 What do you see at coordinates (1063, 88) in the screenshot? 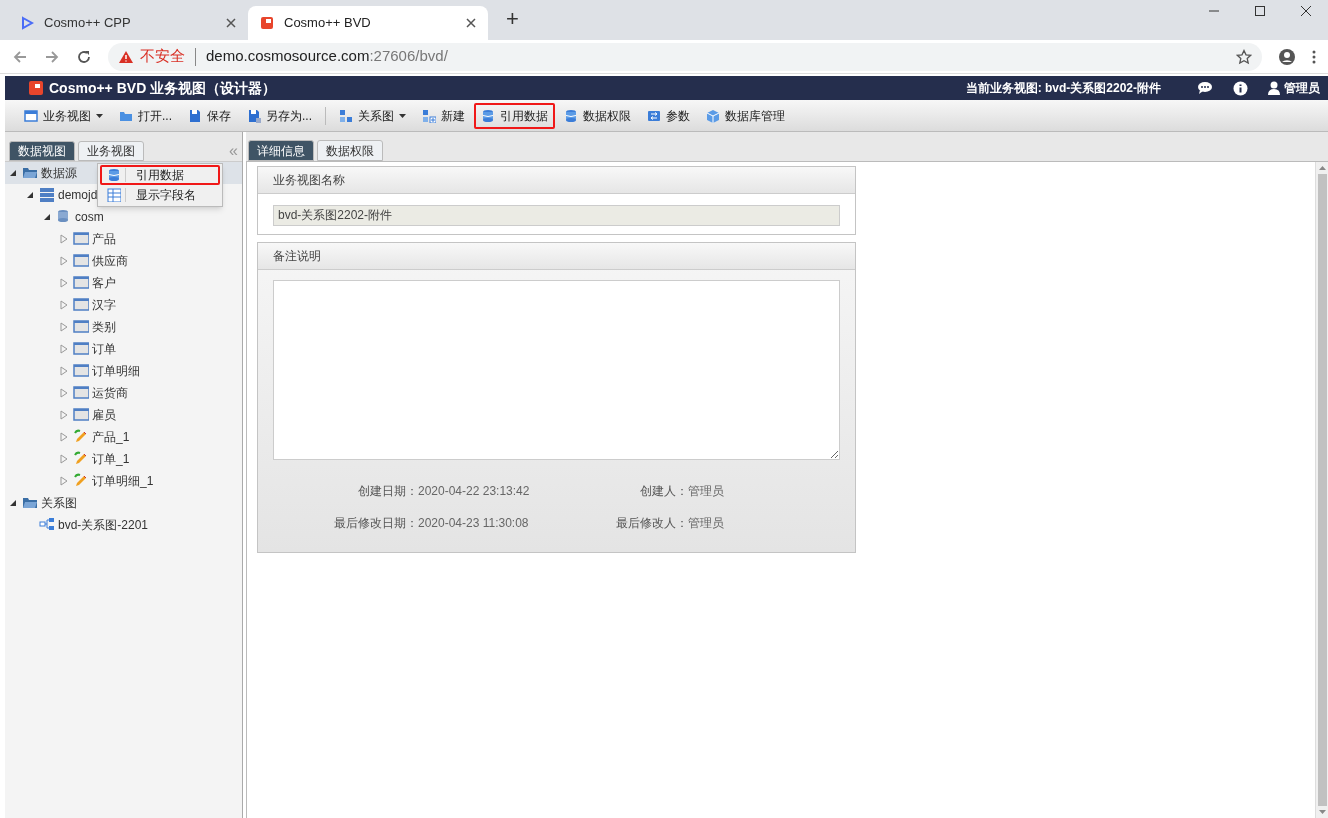
I see `current-view-label: 当前业务视图: bvd-关系图2202-附件` at bounding box center [1063, 88].